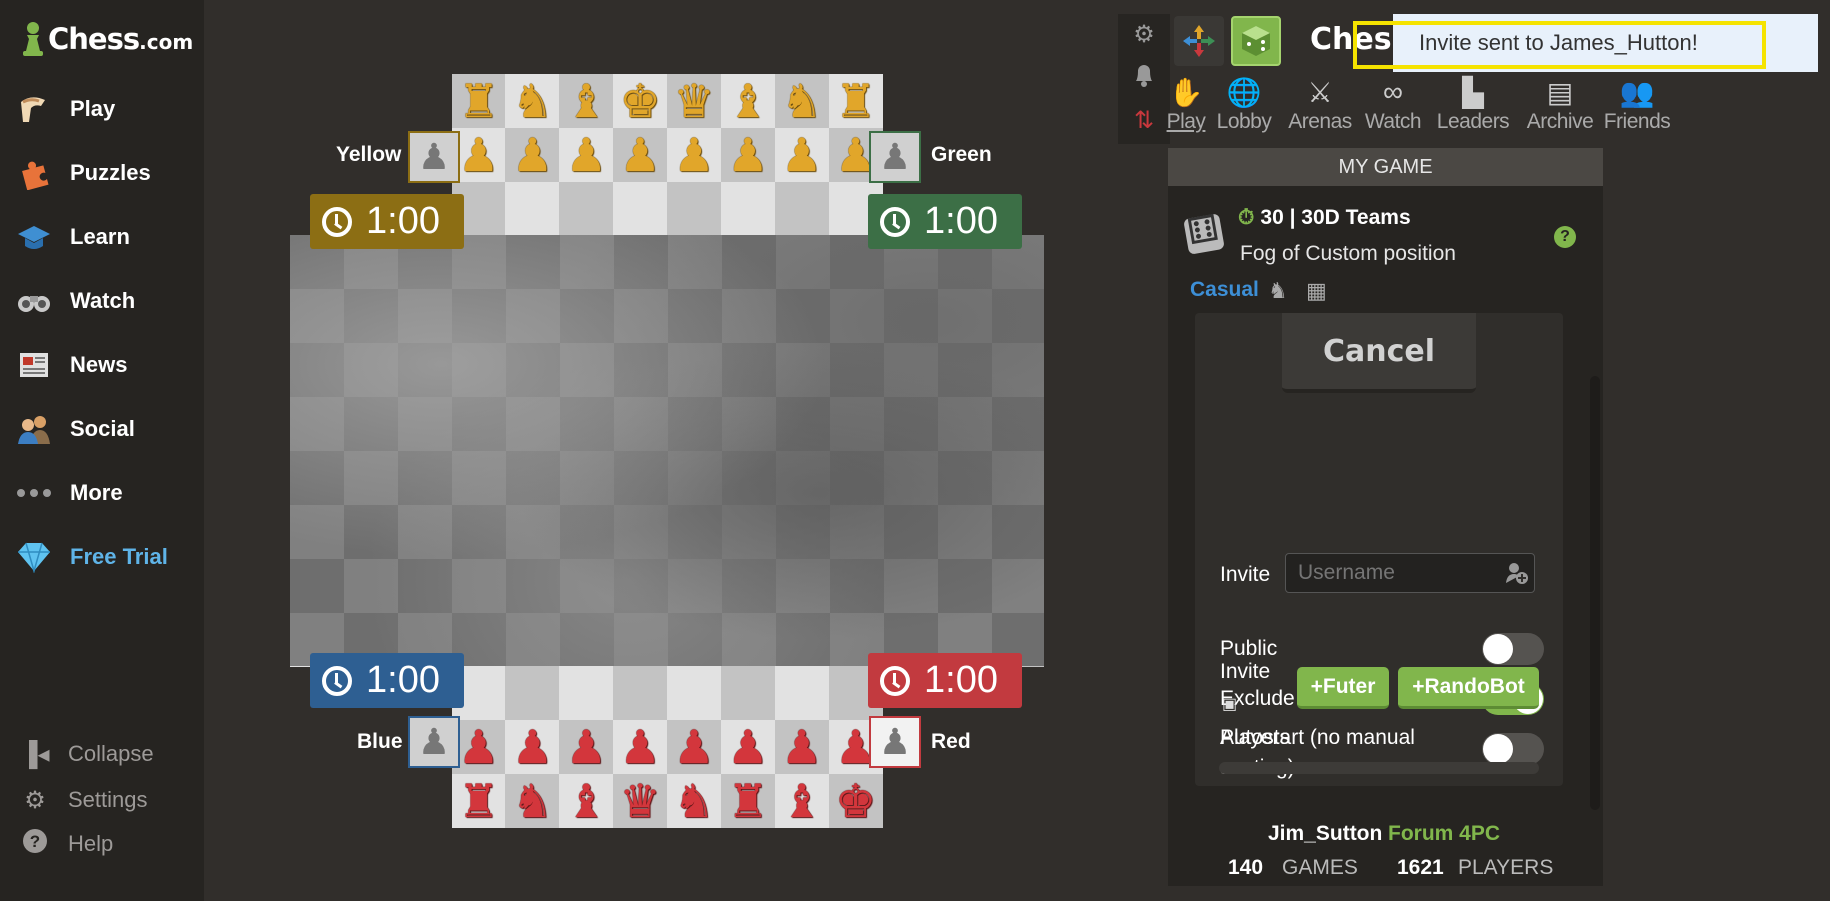  Describe the element at coordinates (1393, 109) in the screenshot. I see `tab-watch: ∞ Watch` at that location.